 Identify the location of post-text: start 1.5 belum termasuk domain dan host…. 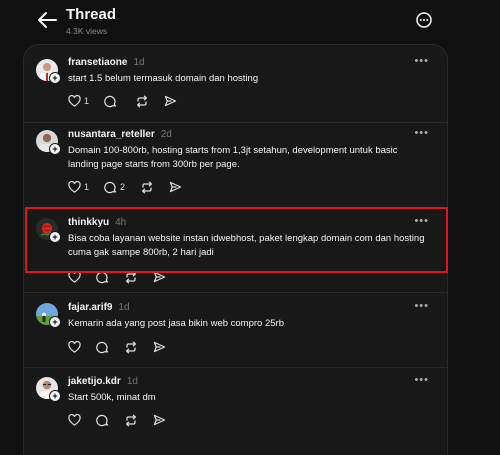
(163, 78).